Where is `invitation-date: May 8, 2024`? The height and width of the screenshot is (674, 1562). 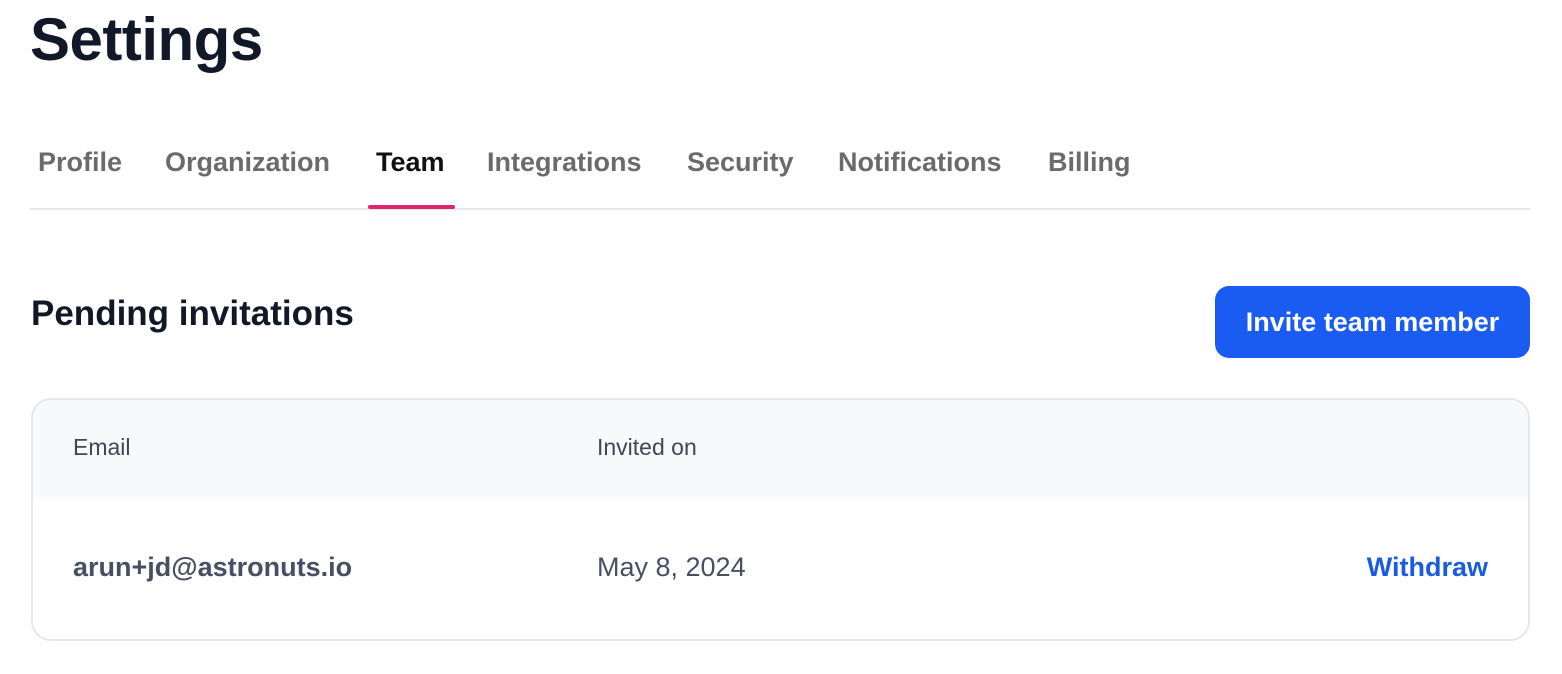 invitation-date: May 8, 2024 is located at coordinates (671, 567).